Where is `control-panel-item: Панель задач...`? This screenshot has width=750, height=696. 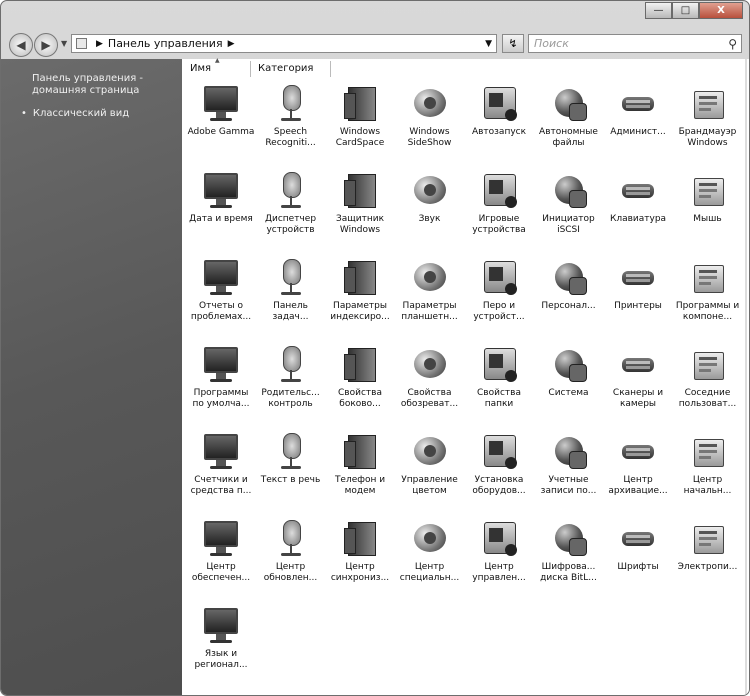
control-panel-item: Панель задач... is located at coordinates (291, 297).